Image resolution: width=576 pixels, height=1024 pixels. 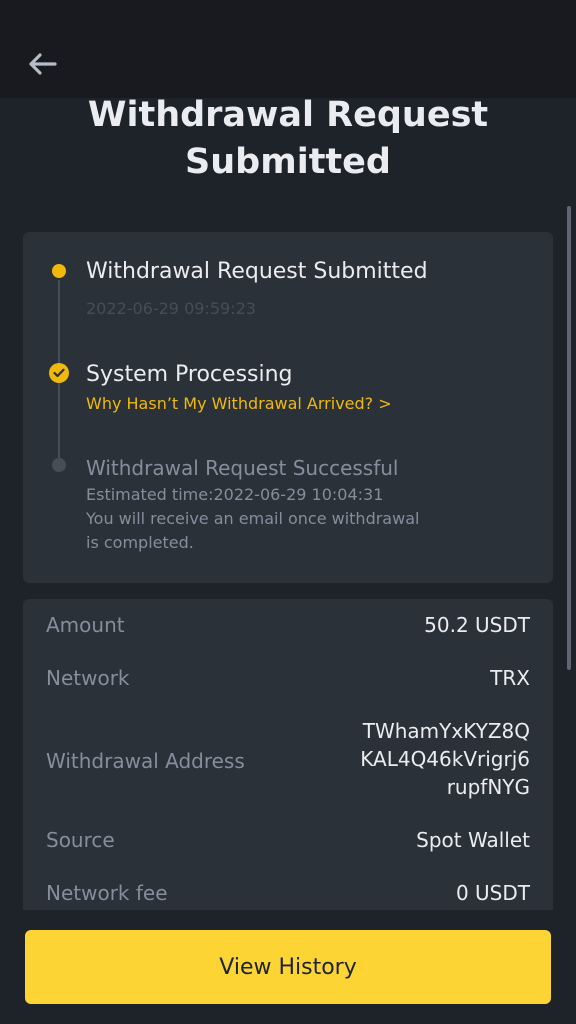 What do you see at coordinates (242, 468) in the screenshot?
I see `step-title: Withdrawal Request Successful` at bounding box center [242, 468].